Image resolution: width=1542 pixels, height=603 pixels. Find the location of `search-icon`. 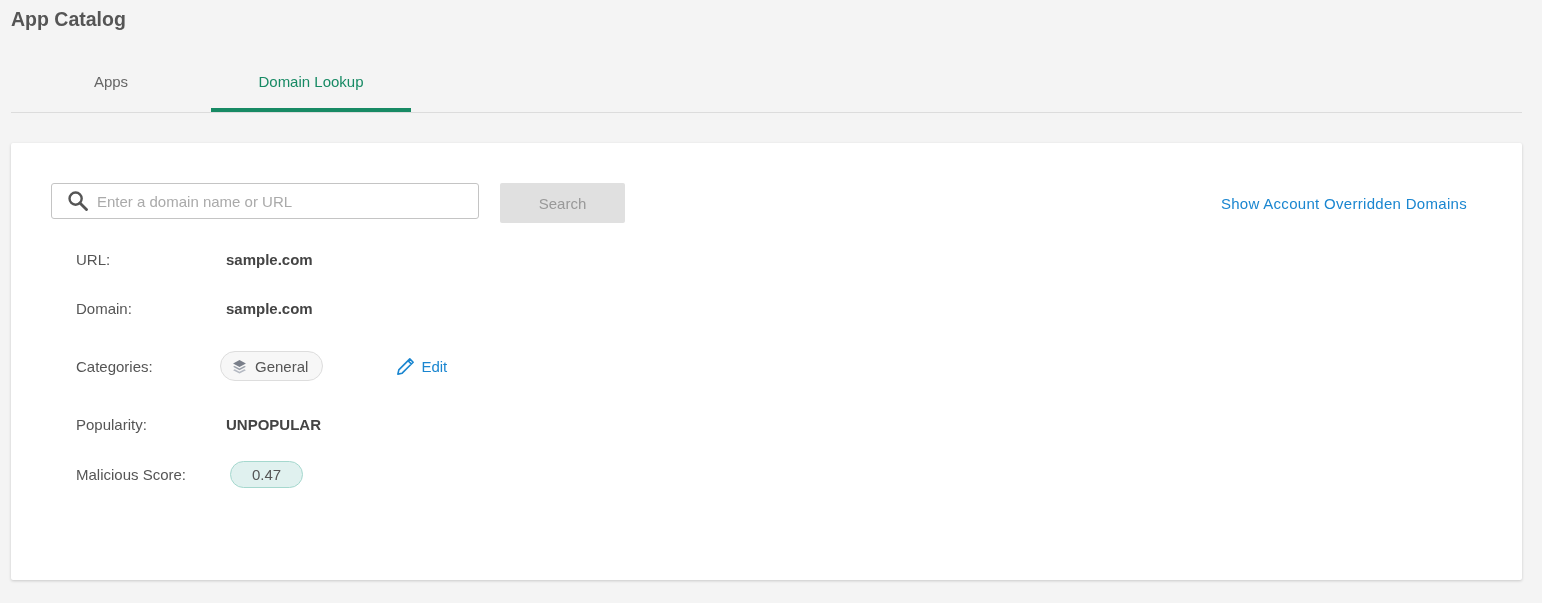

search-icon is located at coordinates (78, 201).